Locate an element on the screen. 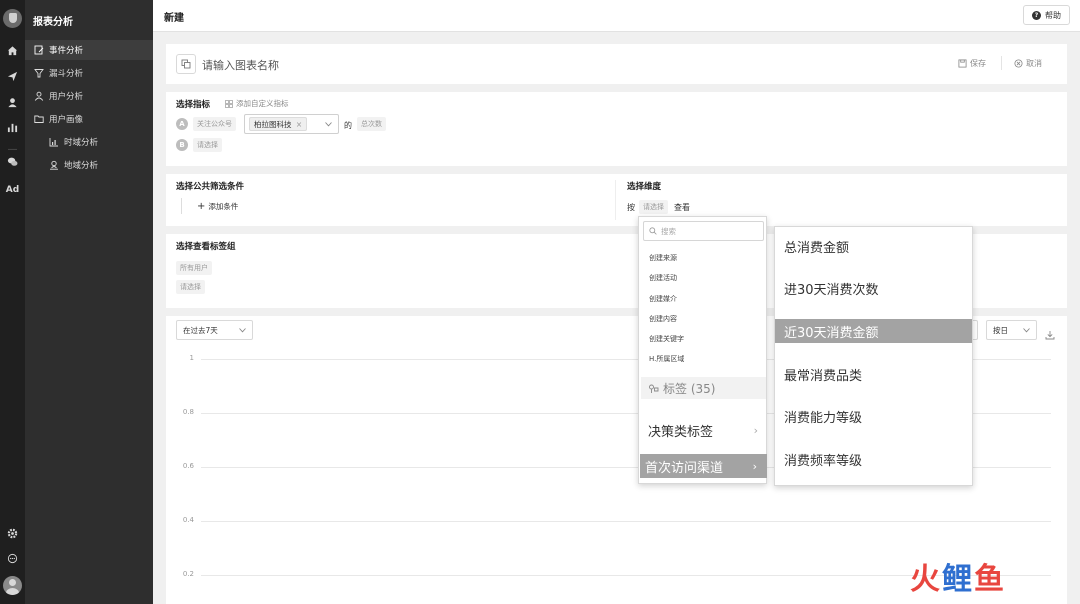 The height and width of the screenshot is (604, 1080). dropdown-option: 创建媒介 is located at coordinates (663, 299).